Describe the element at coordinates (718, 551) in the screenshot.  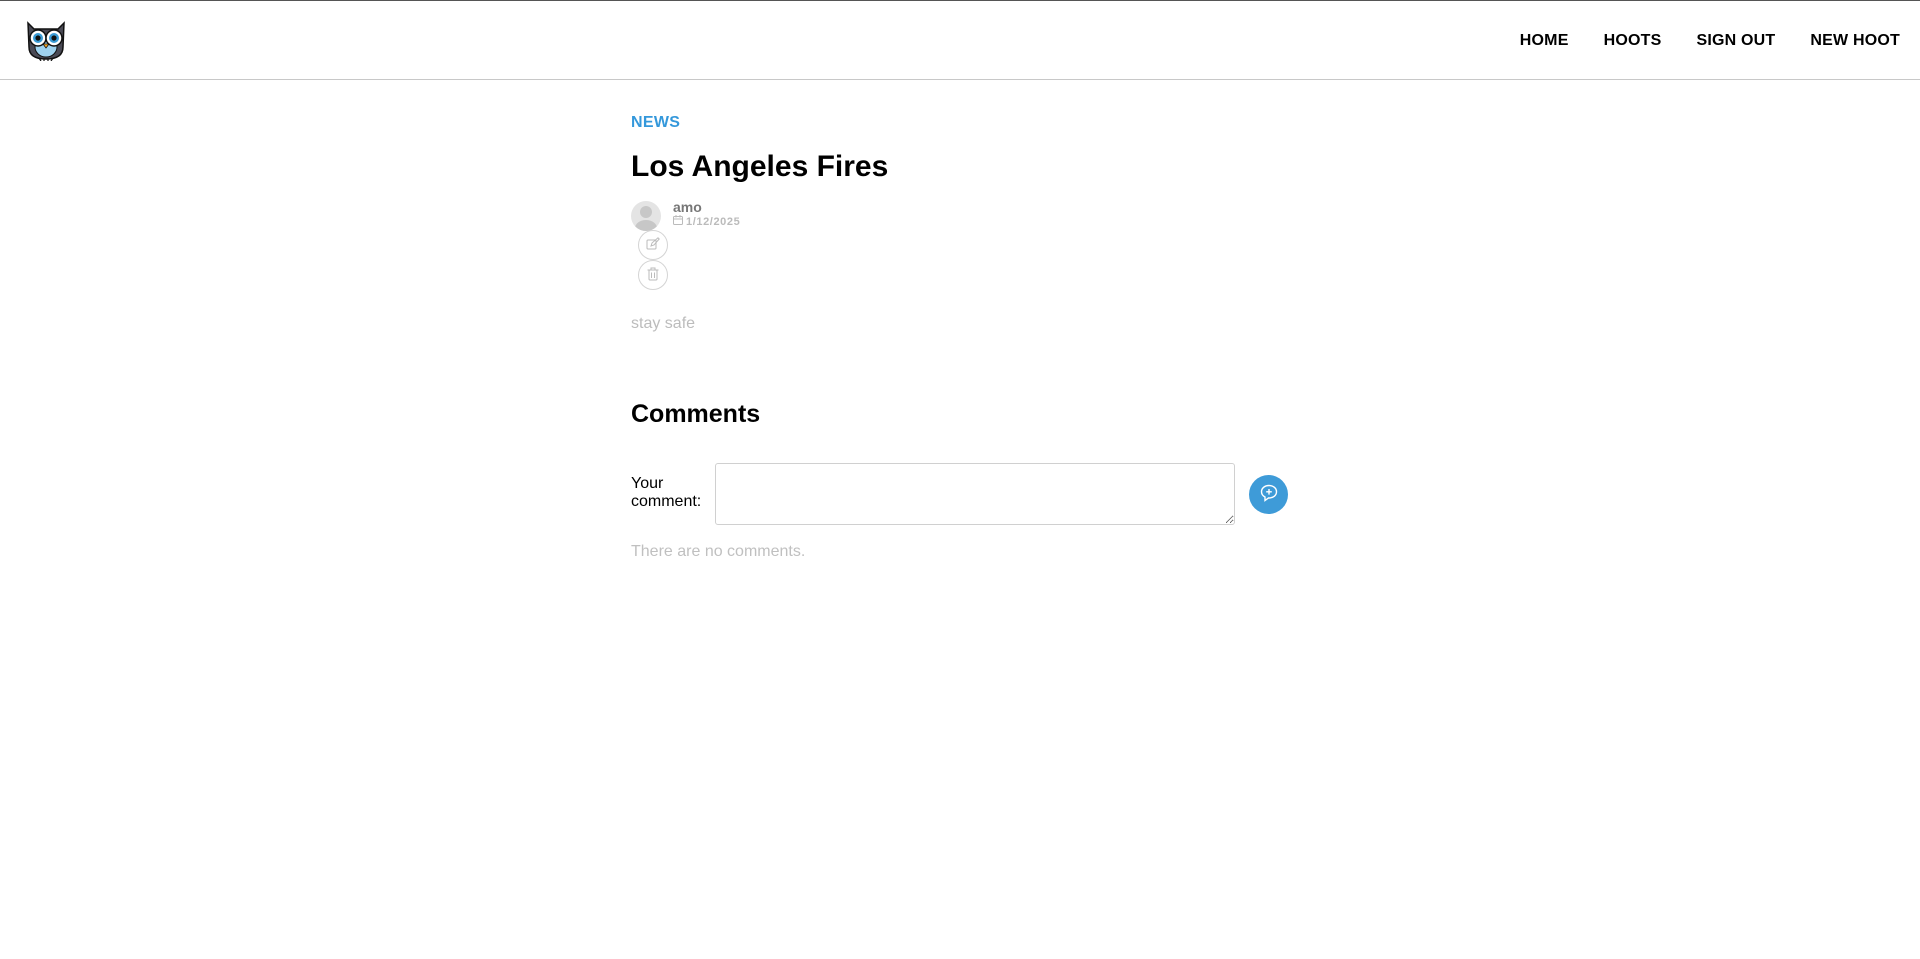
I see `no-comments-message: There are no comments.` at that location.